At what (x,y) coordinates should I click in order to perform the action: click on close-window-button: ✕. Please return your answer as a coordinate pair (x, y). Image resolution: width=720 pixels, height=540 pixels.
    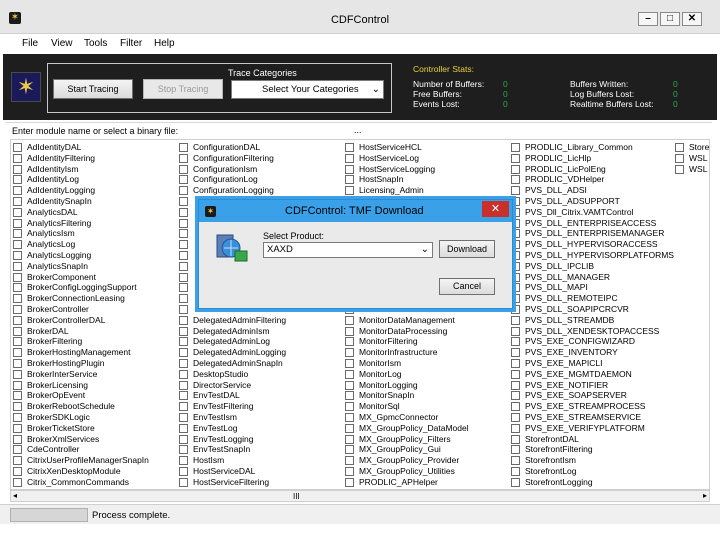
    Looking at the image, I should click on (692, 19).